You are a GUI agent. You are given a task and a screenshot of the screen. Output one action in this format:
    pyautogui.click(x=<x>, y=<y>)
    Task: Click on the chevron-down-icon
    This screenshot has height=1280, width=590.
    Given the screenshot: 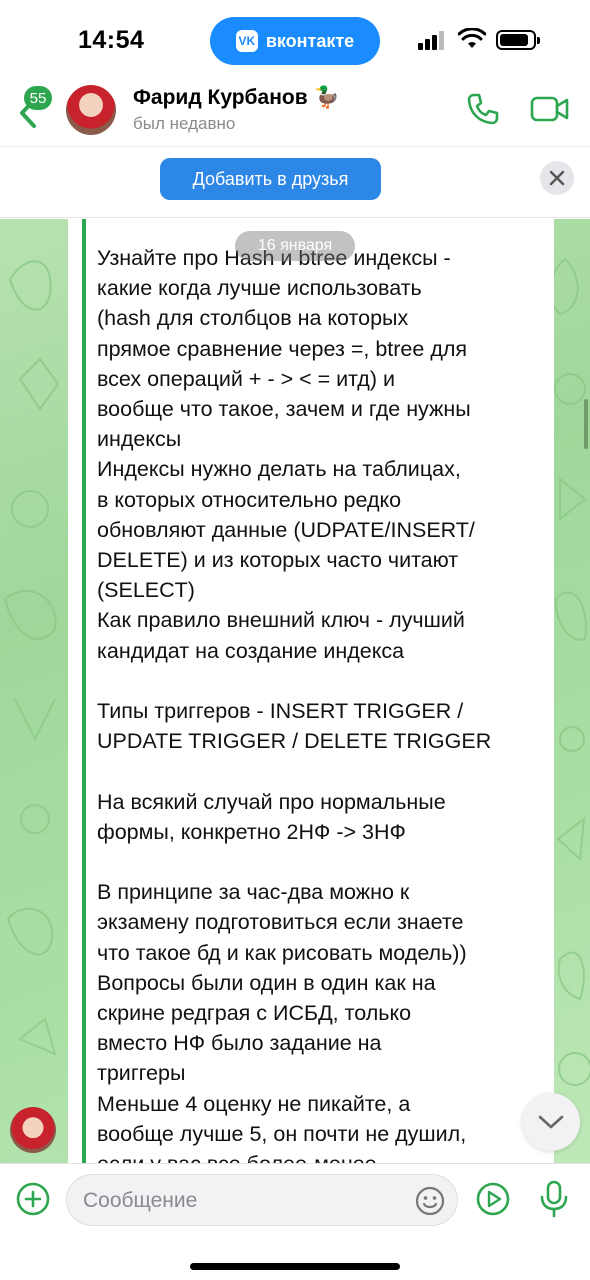 What is the action you would take?
    pyautogui.click(x=551, y=1122)
    